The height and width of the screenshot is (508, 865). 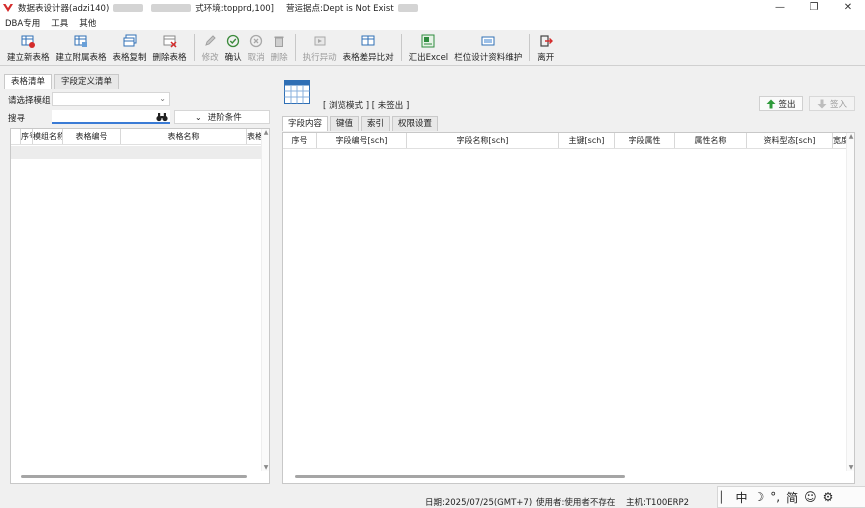 What do you see at coordinates (254, 136) in the screenshot?
I see `column-header: 表格` at bounding box center [254, 136].